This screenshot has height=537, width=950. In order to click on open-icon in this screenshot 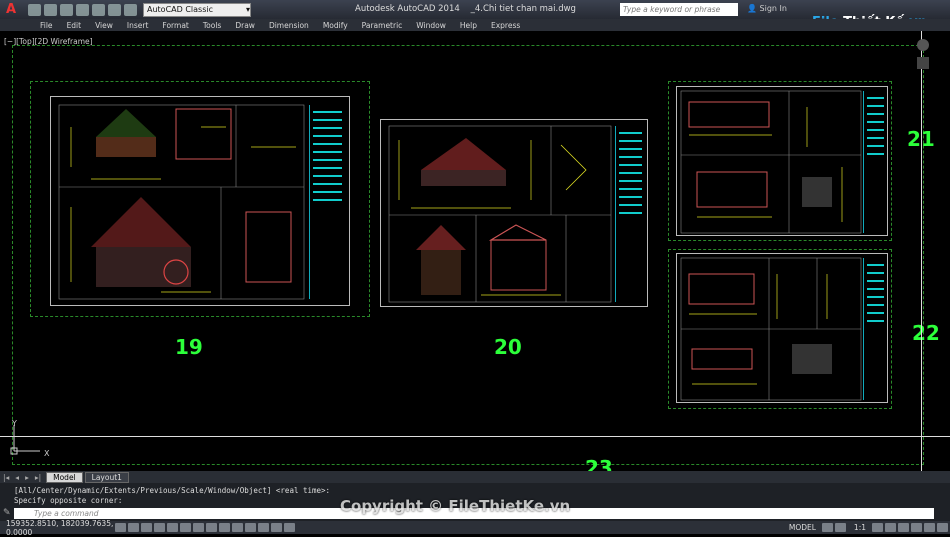, I will do `click(50, 9)`.